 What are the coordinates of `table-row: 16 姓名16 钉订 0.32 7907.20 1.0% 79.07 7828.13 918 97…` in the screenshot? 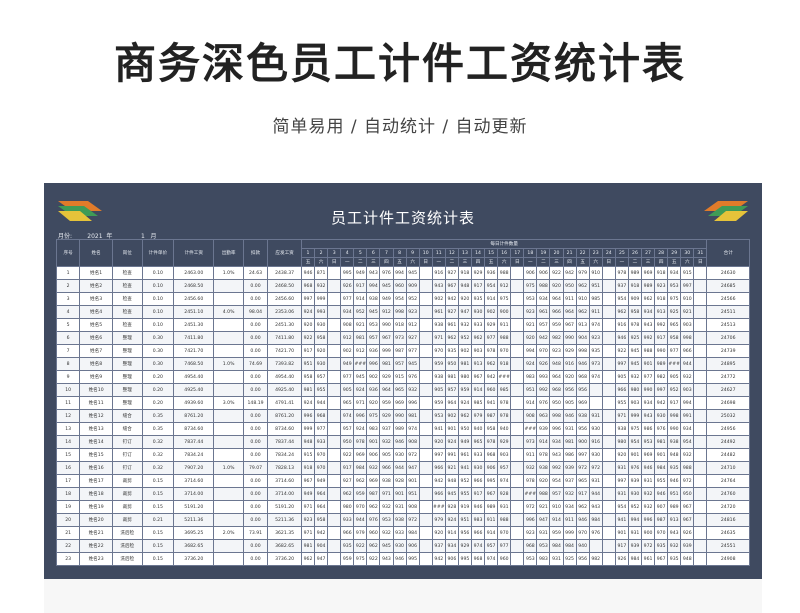 It's located at (402, 468).